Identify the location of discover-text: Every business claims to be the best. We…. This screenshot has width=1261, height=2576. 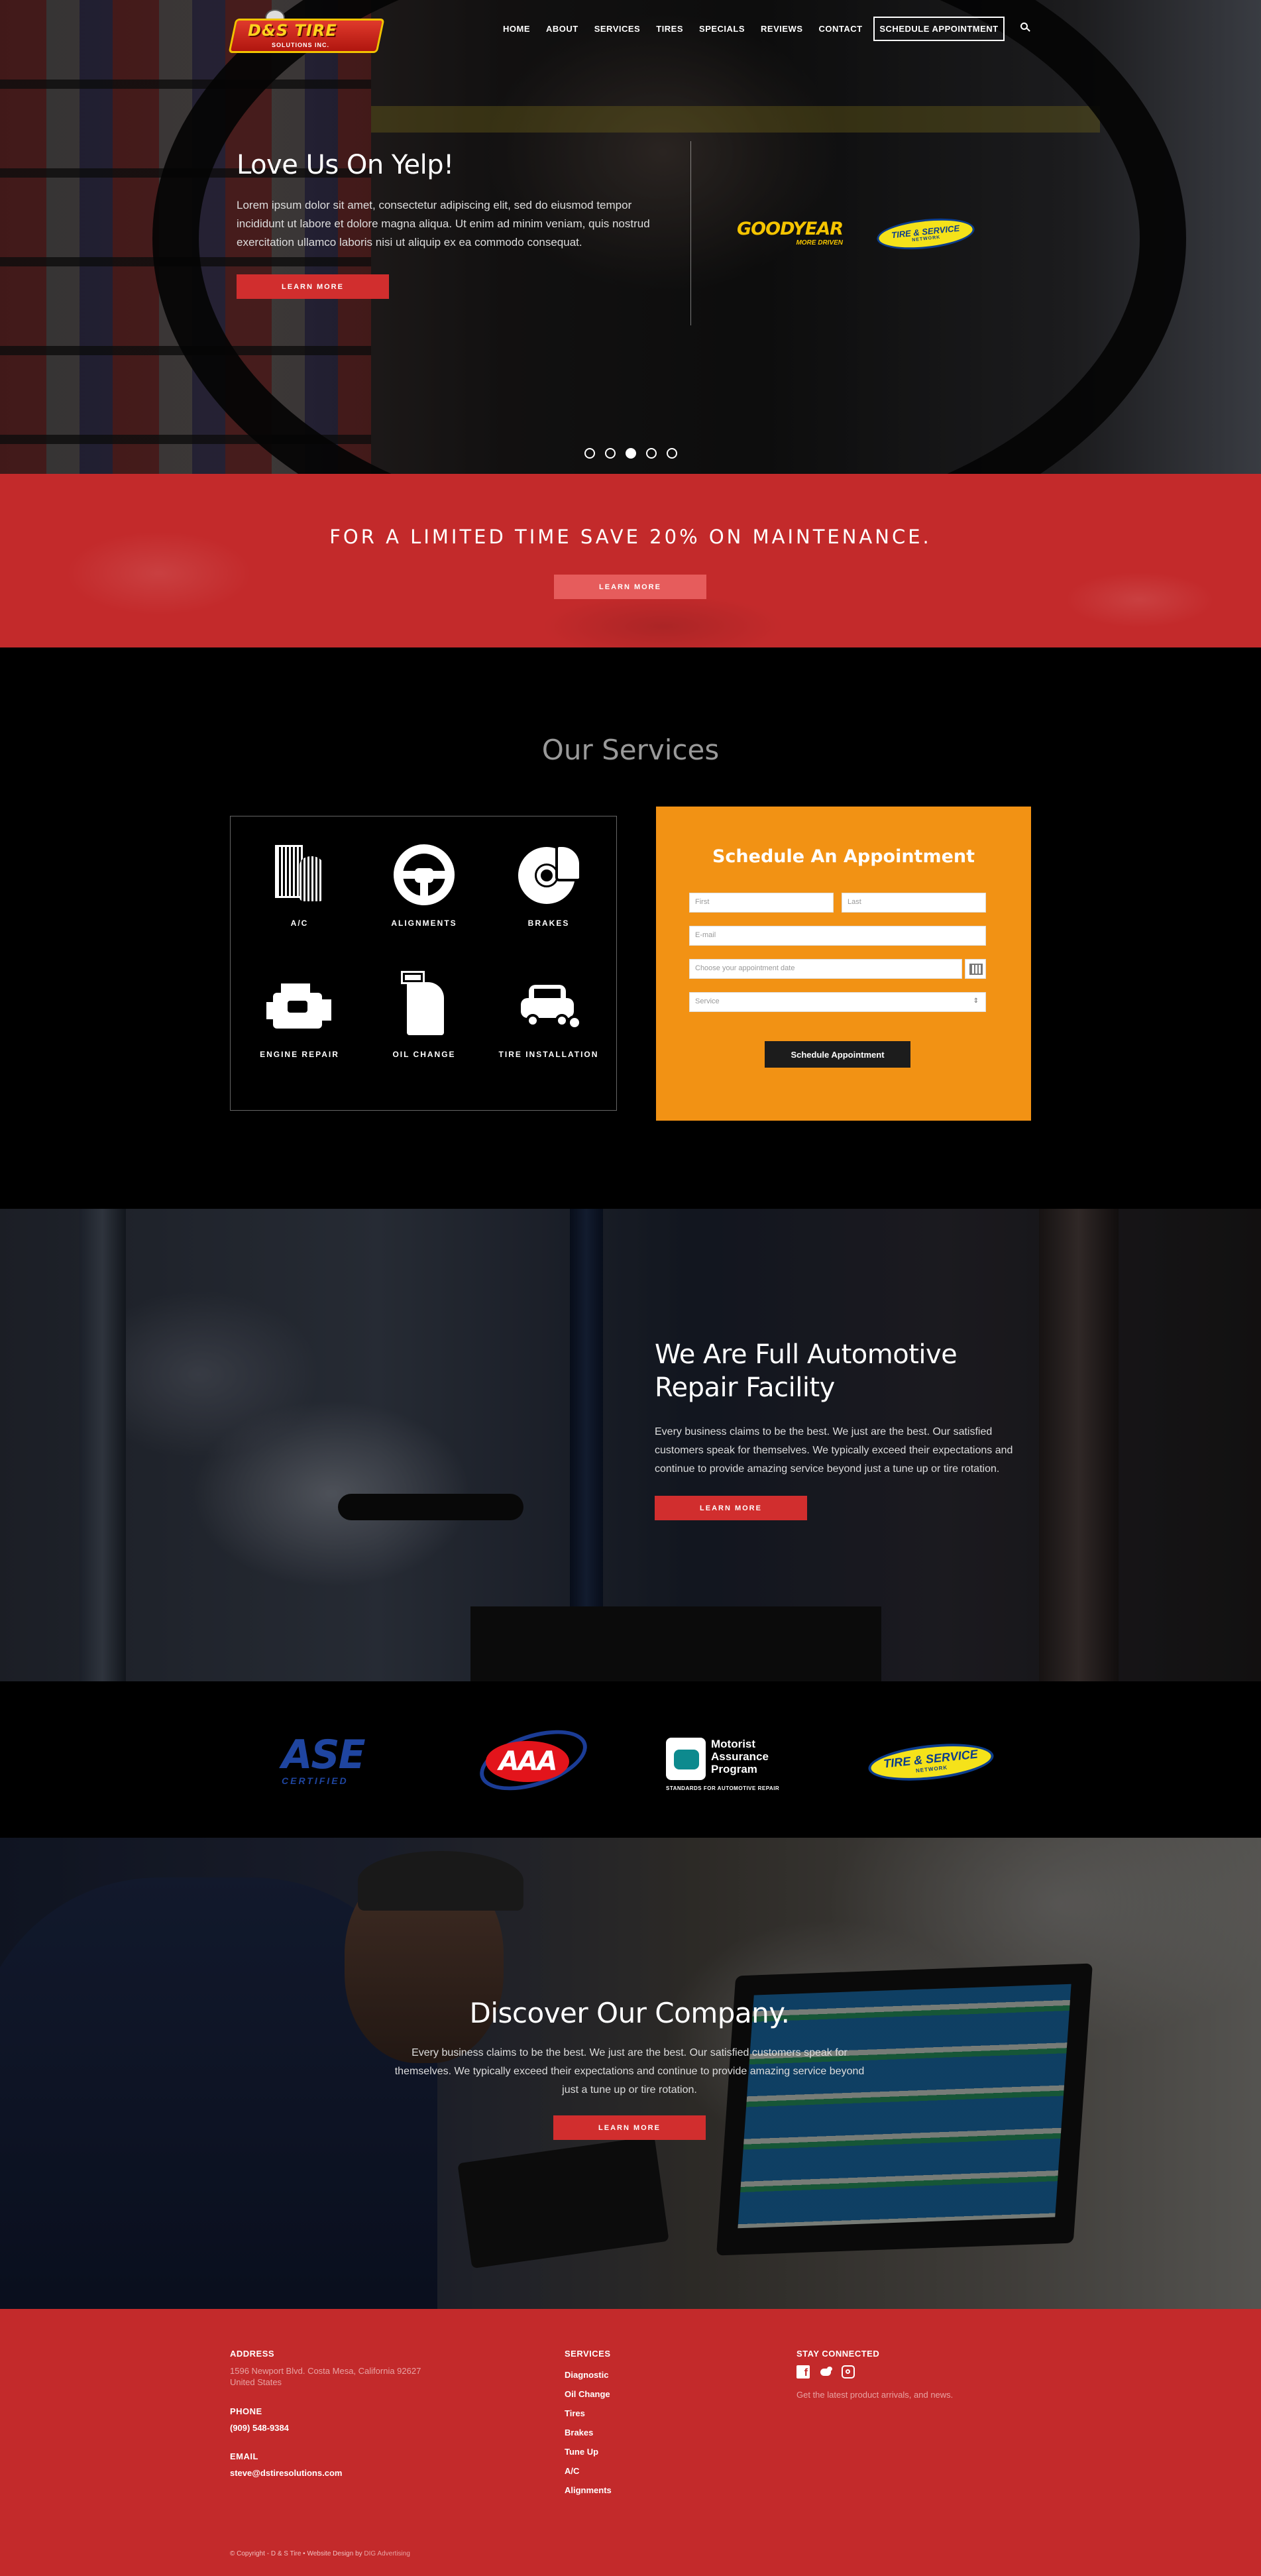
(629, 2071).